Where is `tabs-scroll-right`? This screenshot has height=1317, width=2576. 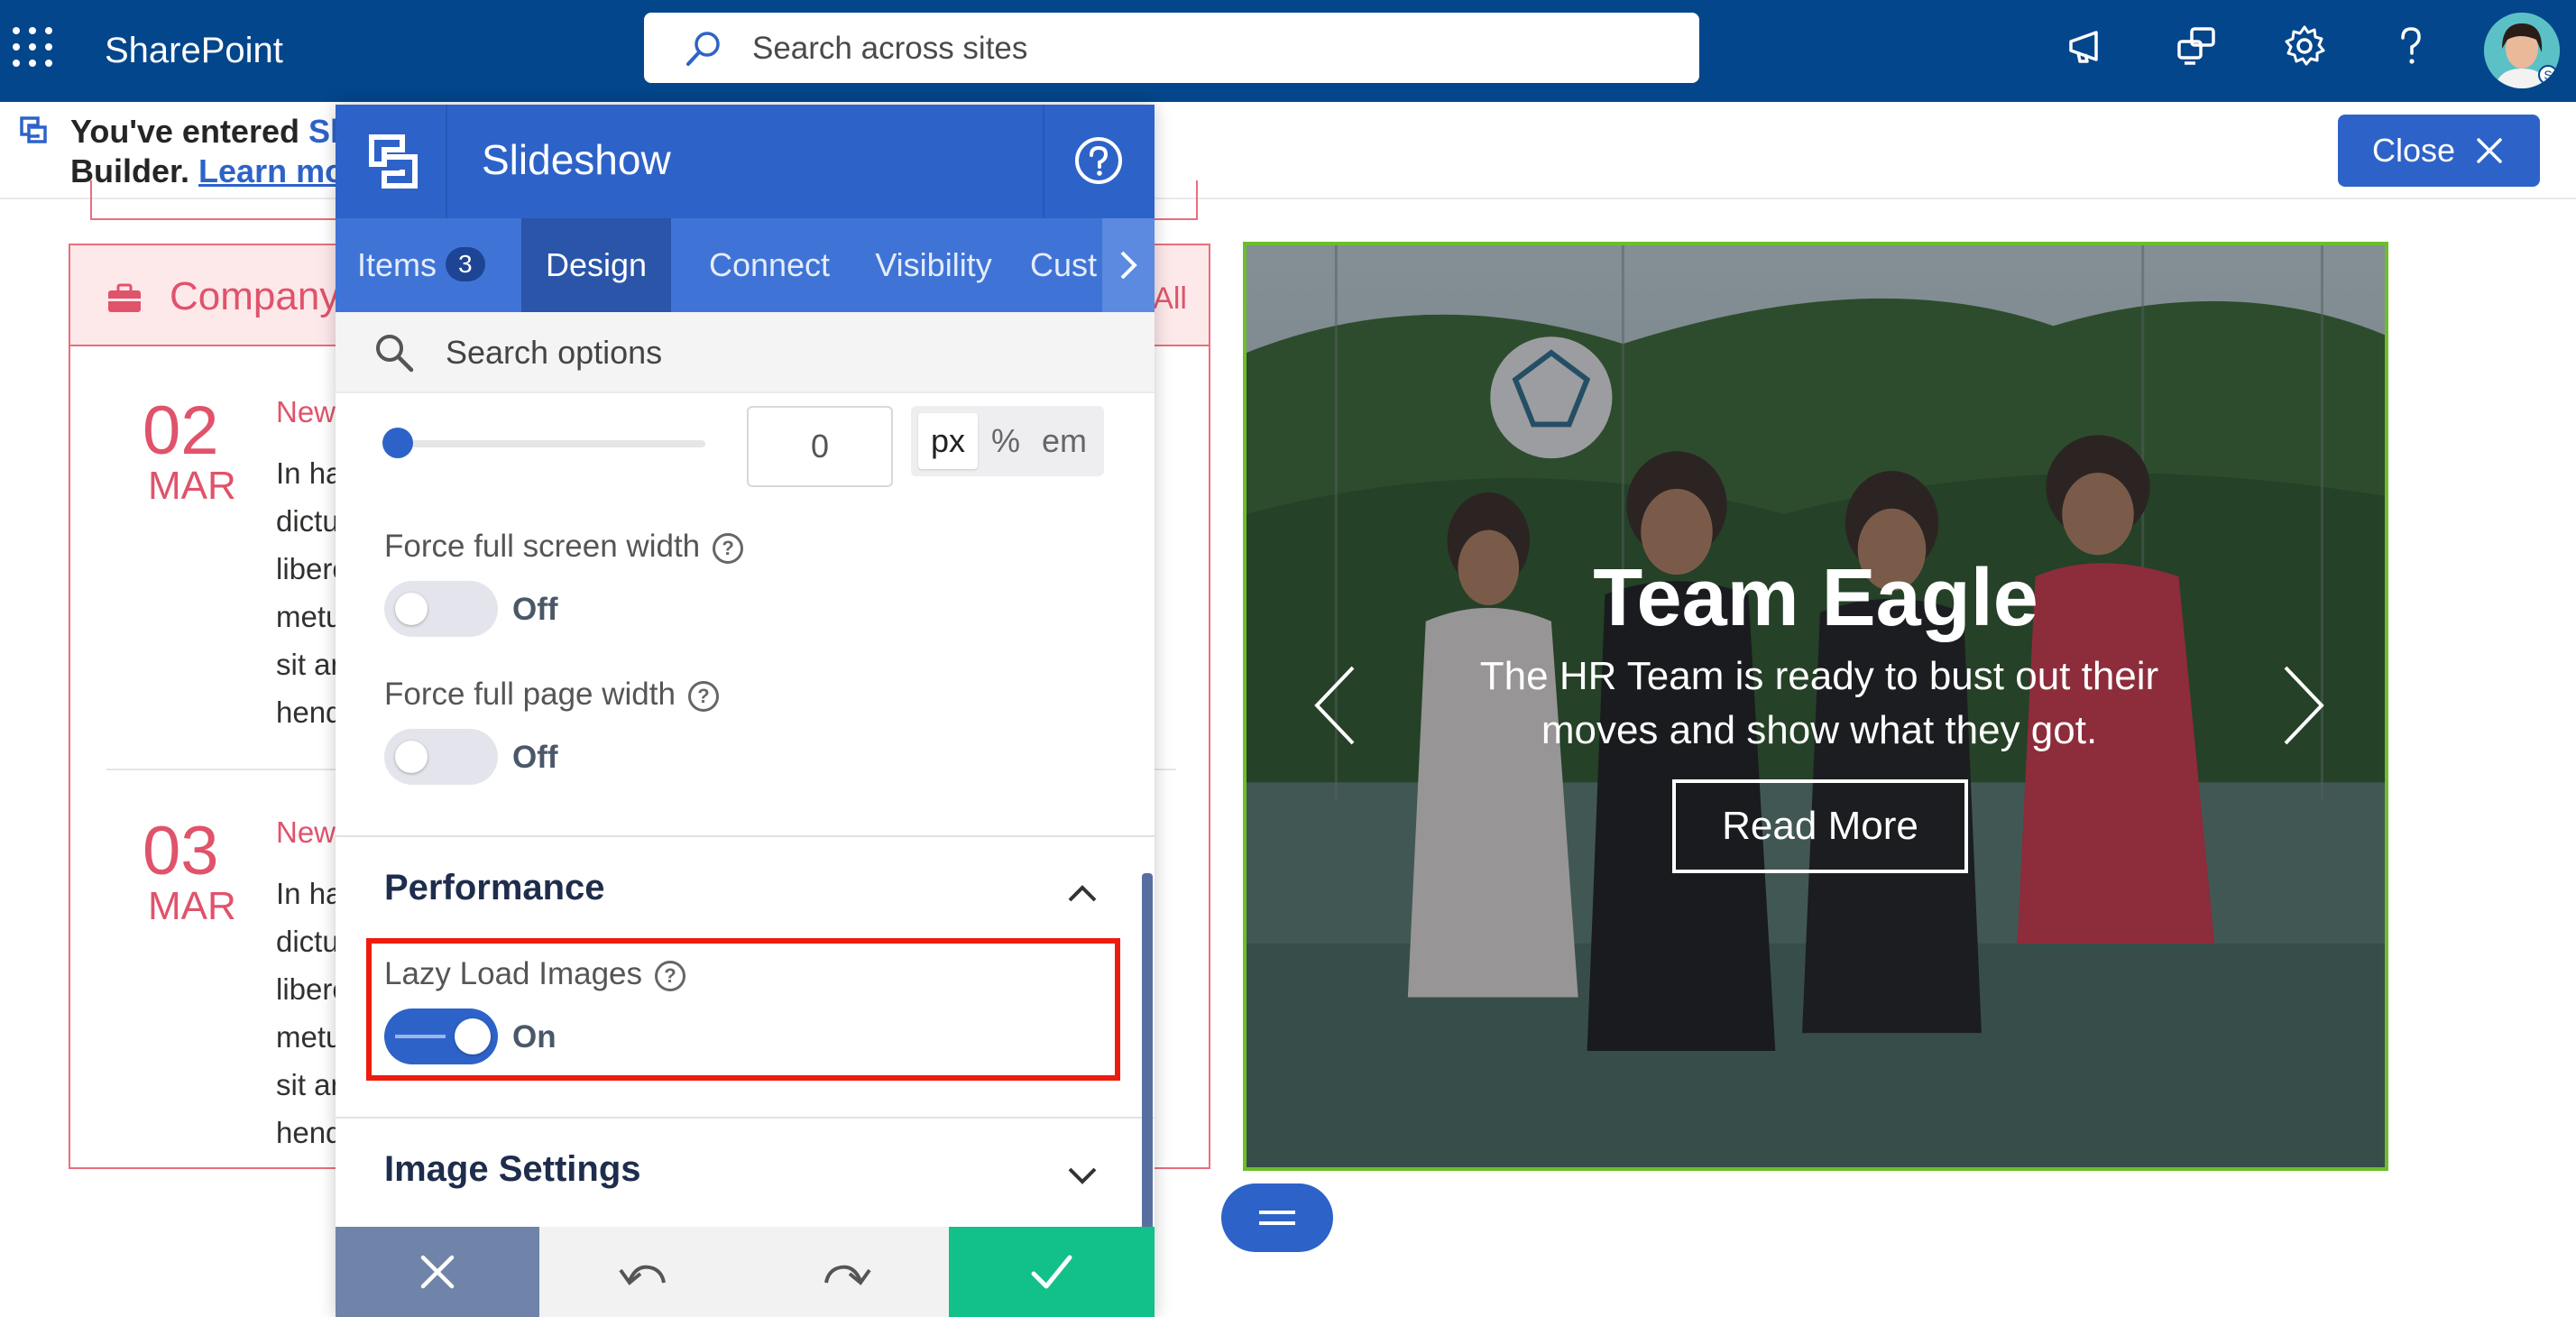
tabs-scroll-right is located at coordinates (1129, 265).